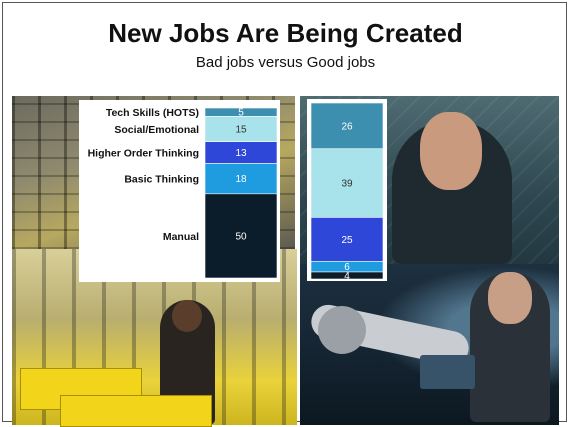  Describe the element at coordinates (285, 62) in the screenshot. I see `slide-subtitle: Bad jobs versus Good jobs` at that location.